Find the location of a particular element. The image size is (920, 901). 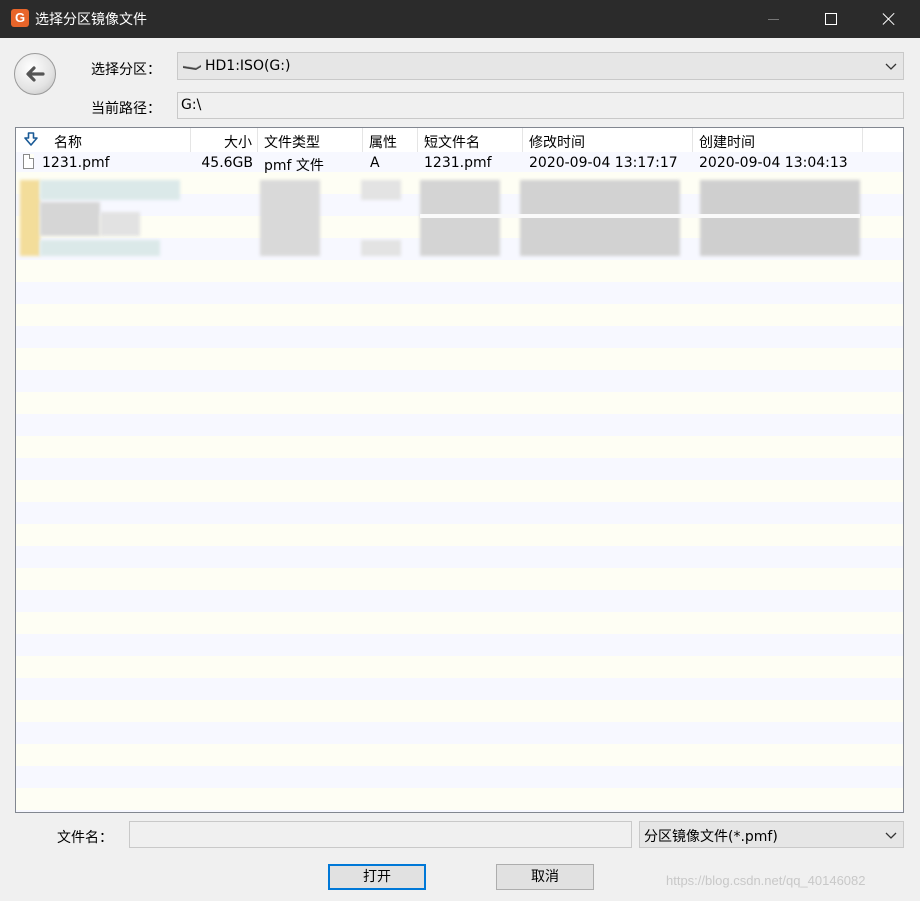

column-header-created: 创建时间 is located at coordinates (778, 140).